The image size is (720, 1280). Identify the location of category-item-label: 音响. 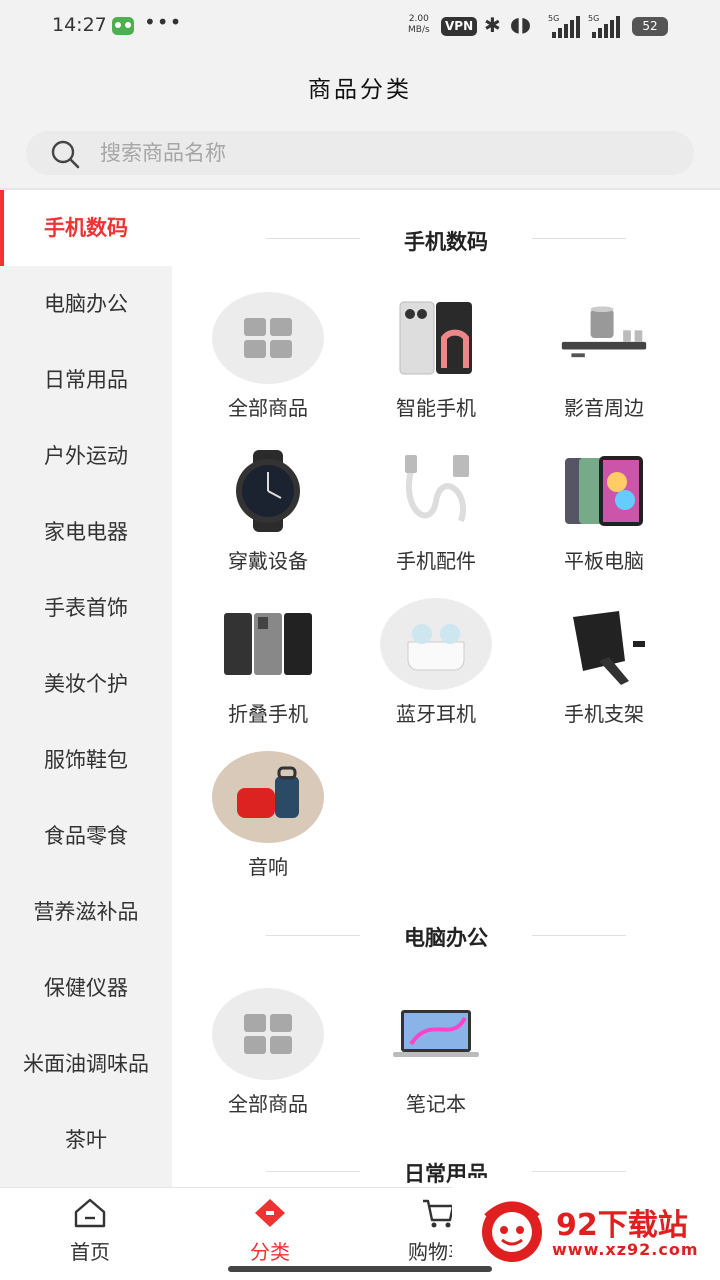
(268, 867).